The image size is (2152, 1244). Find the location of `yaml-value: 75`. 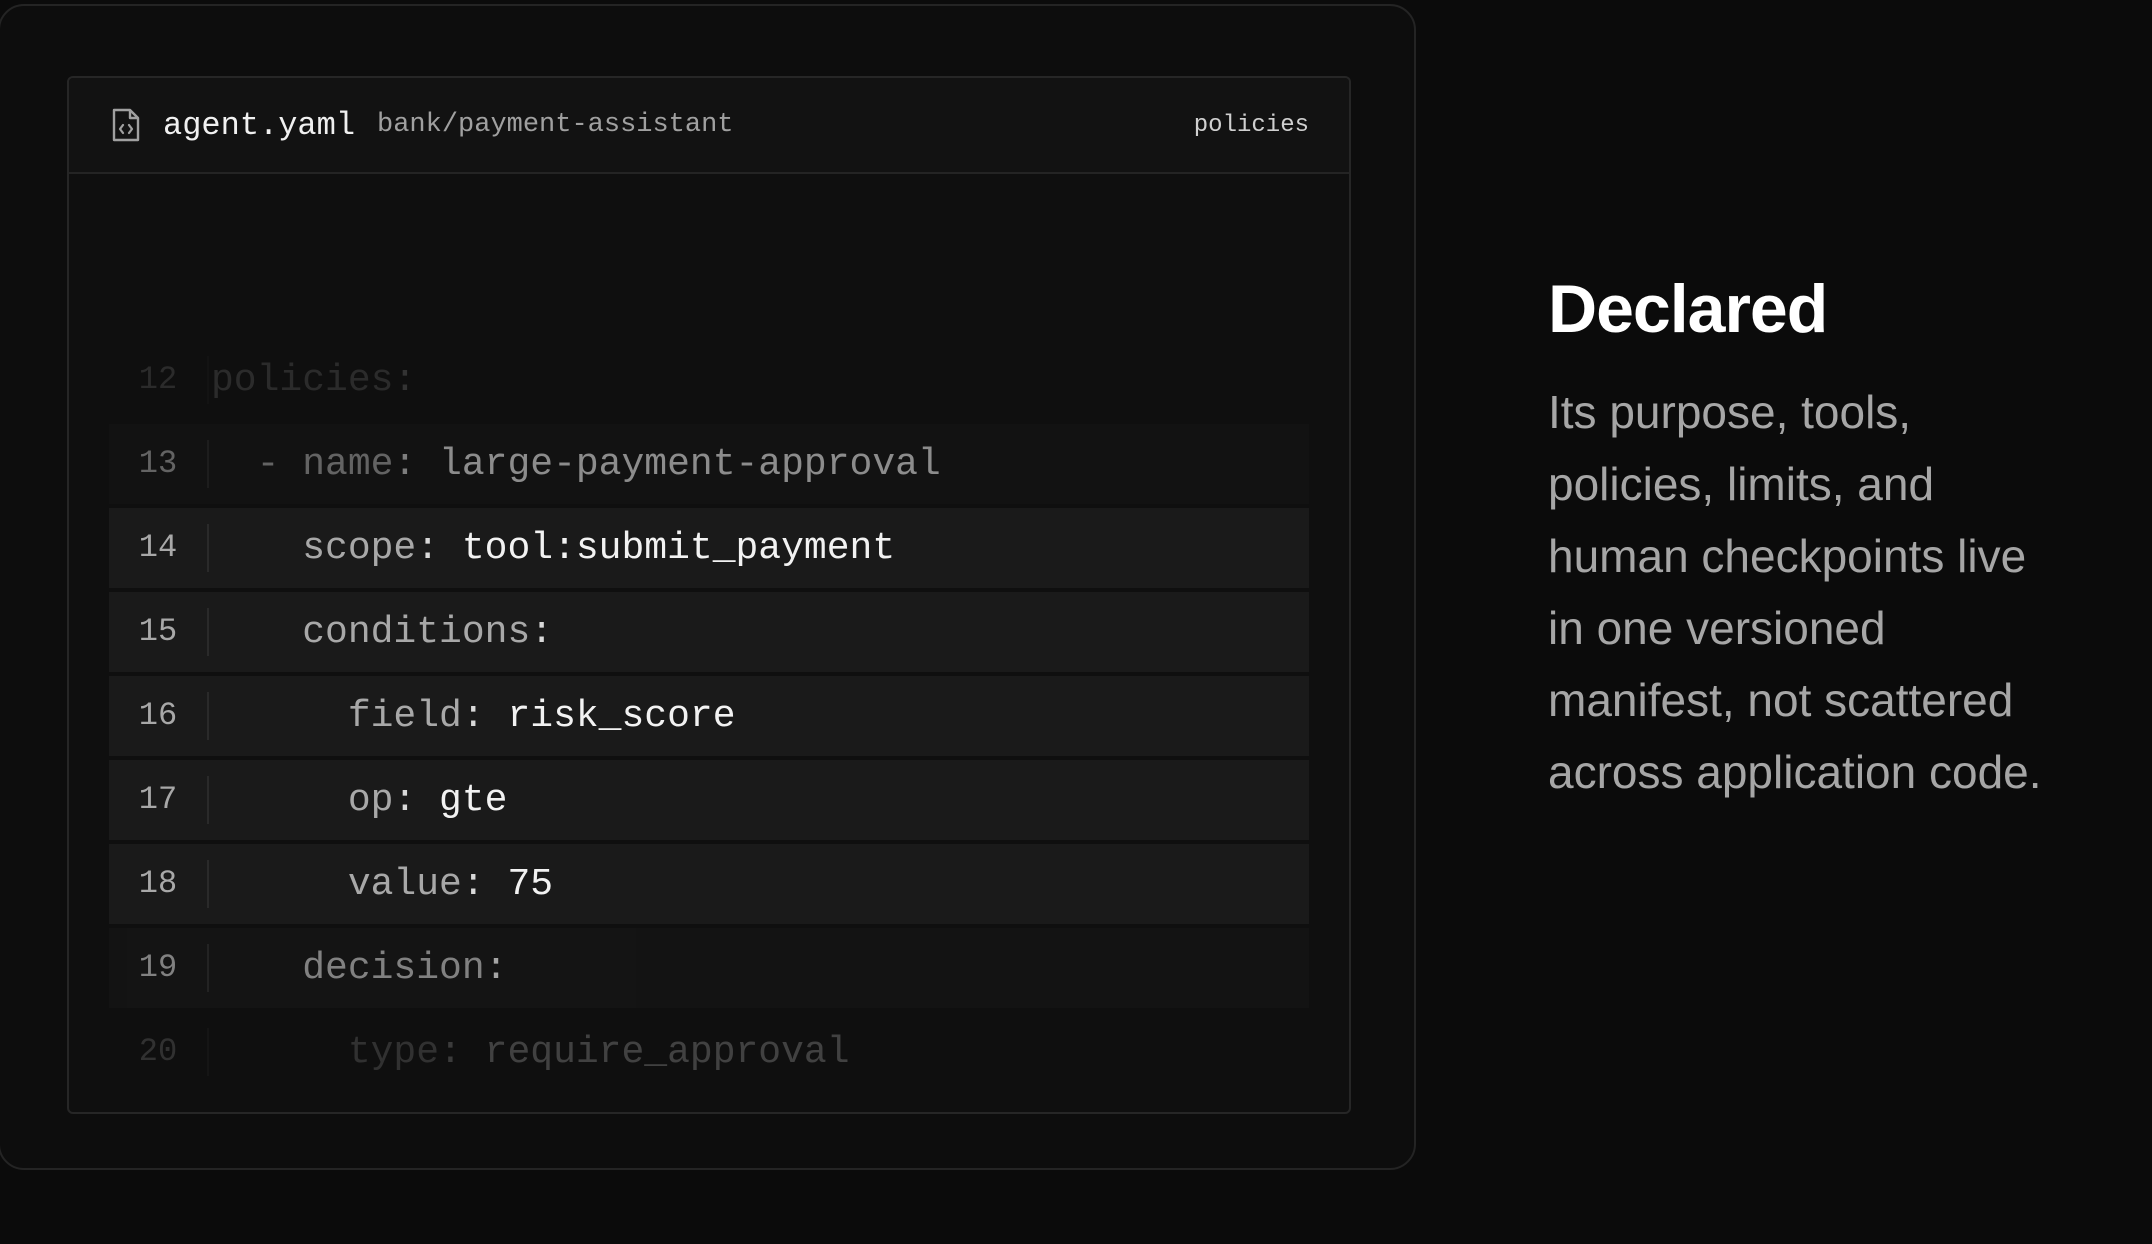

yaml-value: 75 is located at coordinates (530, 884).